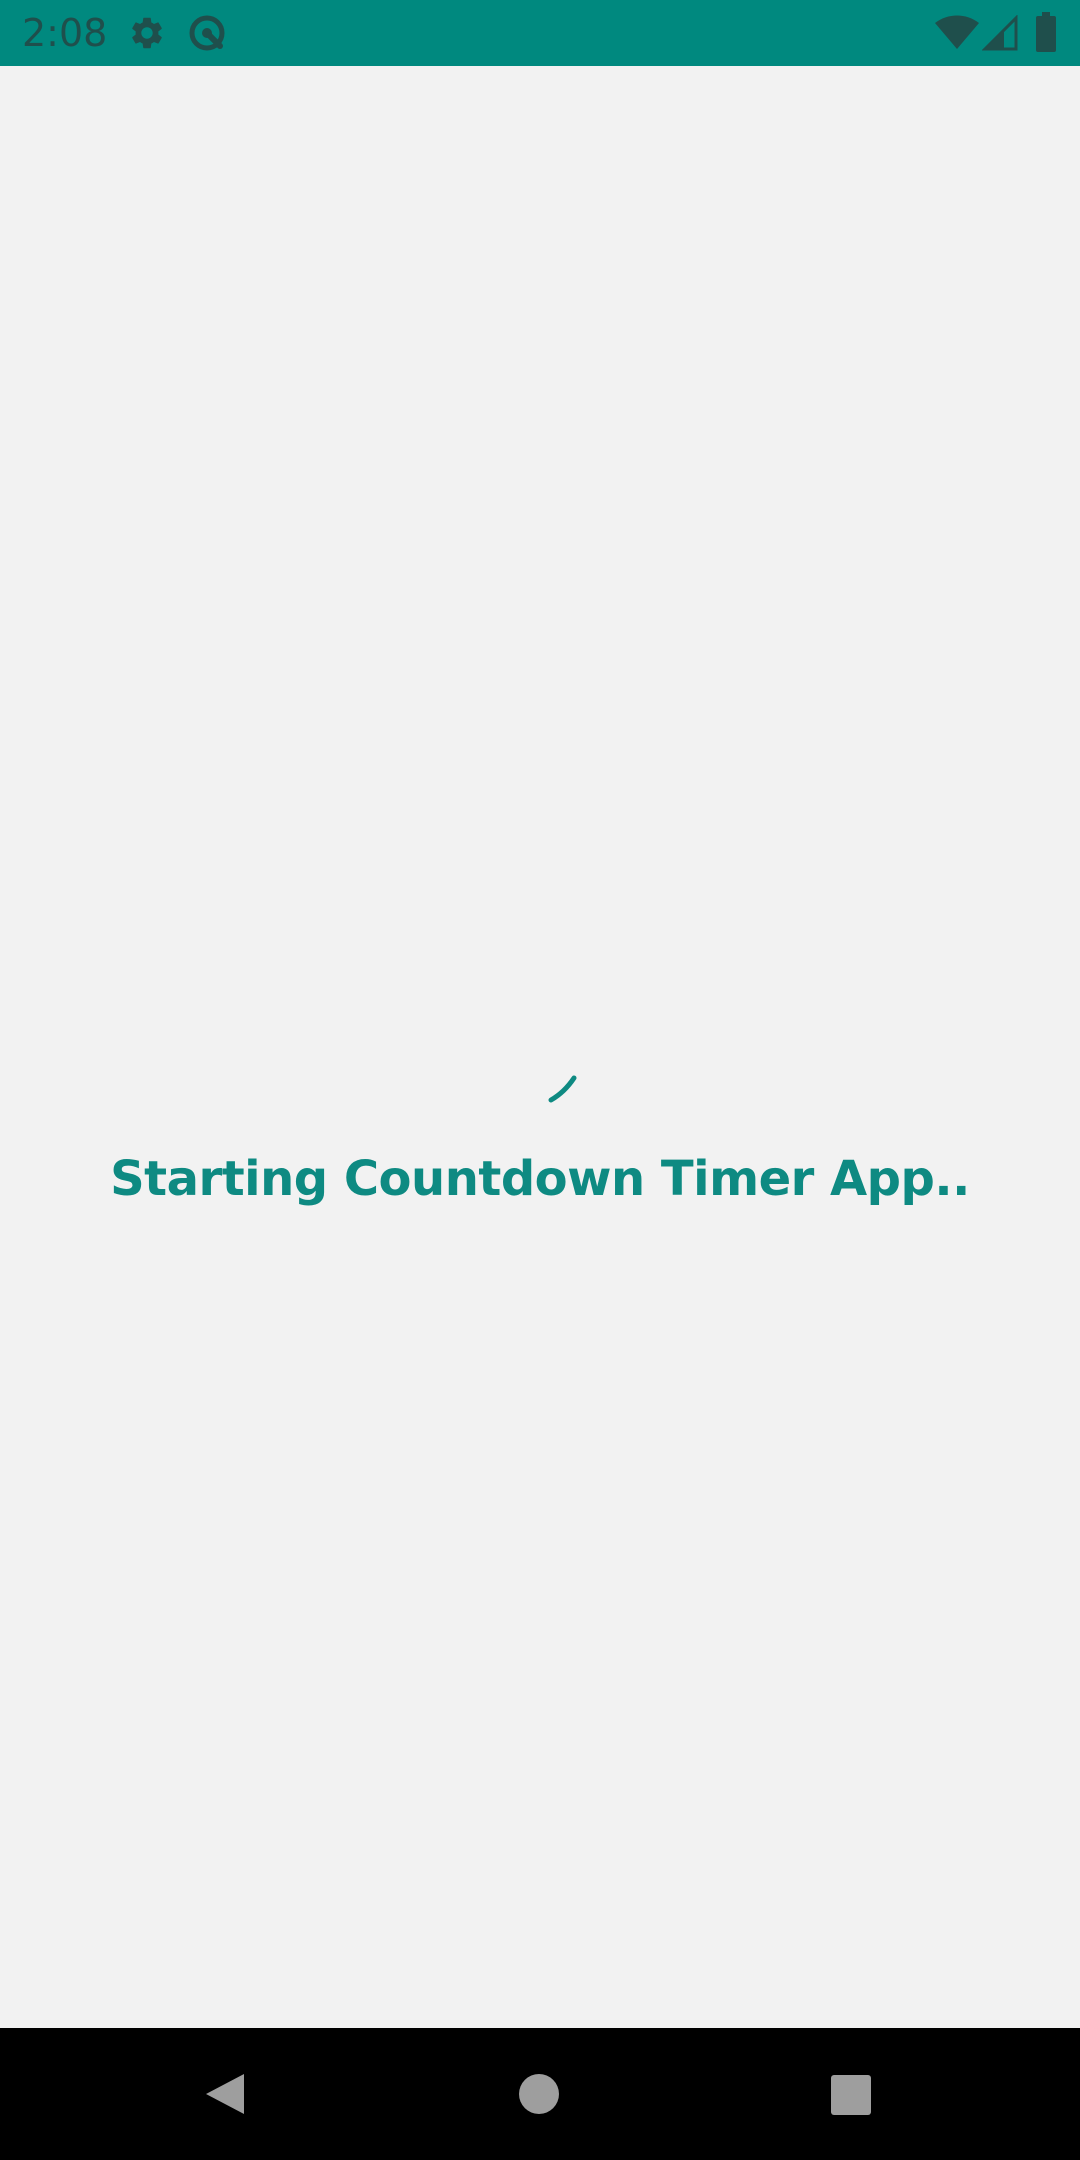  What do you see at coordinates (207, 33) in the screenshot?
I see `sync-icon` at bounding box center [207, 33].